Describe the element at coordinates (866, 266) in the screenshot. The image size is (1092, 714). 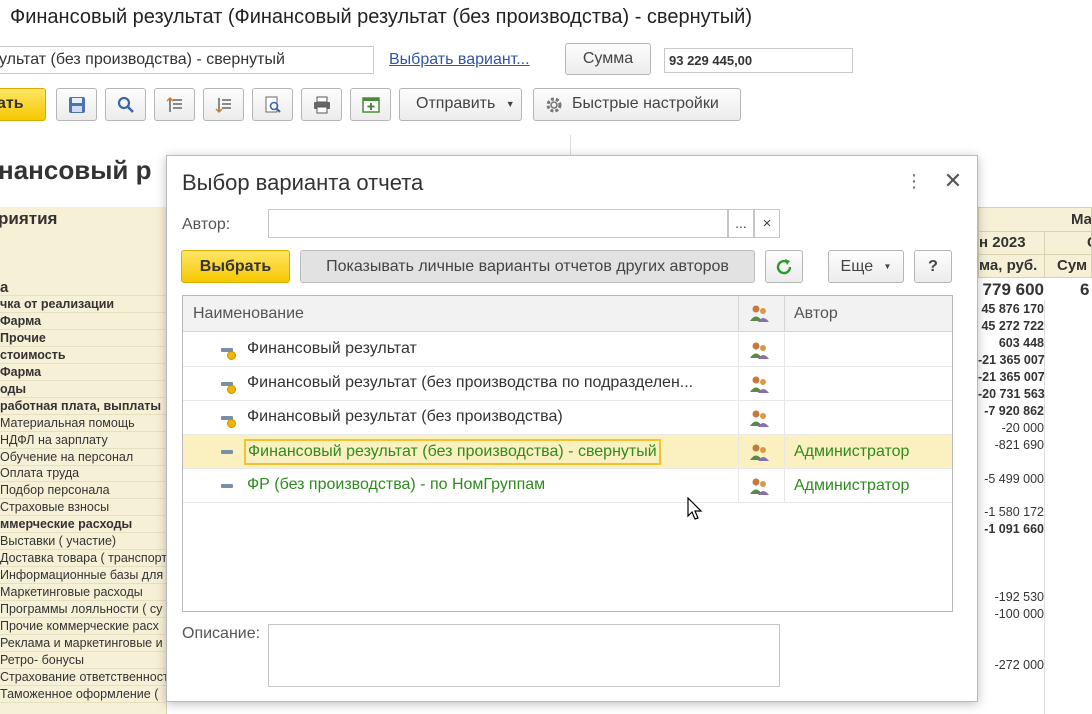
I see `more-dropdown-button: Еще ▼` at that location.